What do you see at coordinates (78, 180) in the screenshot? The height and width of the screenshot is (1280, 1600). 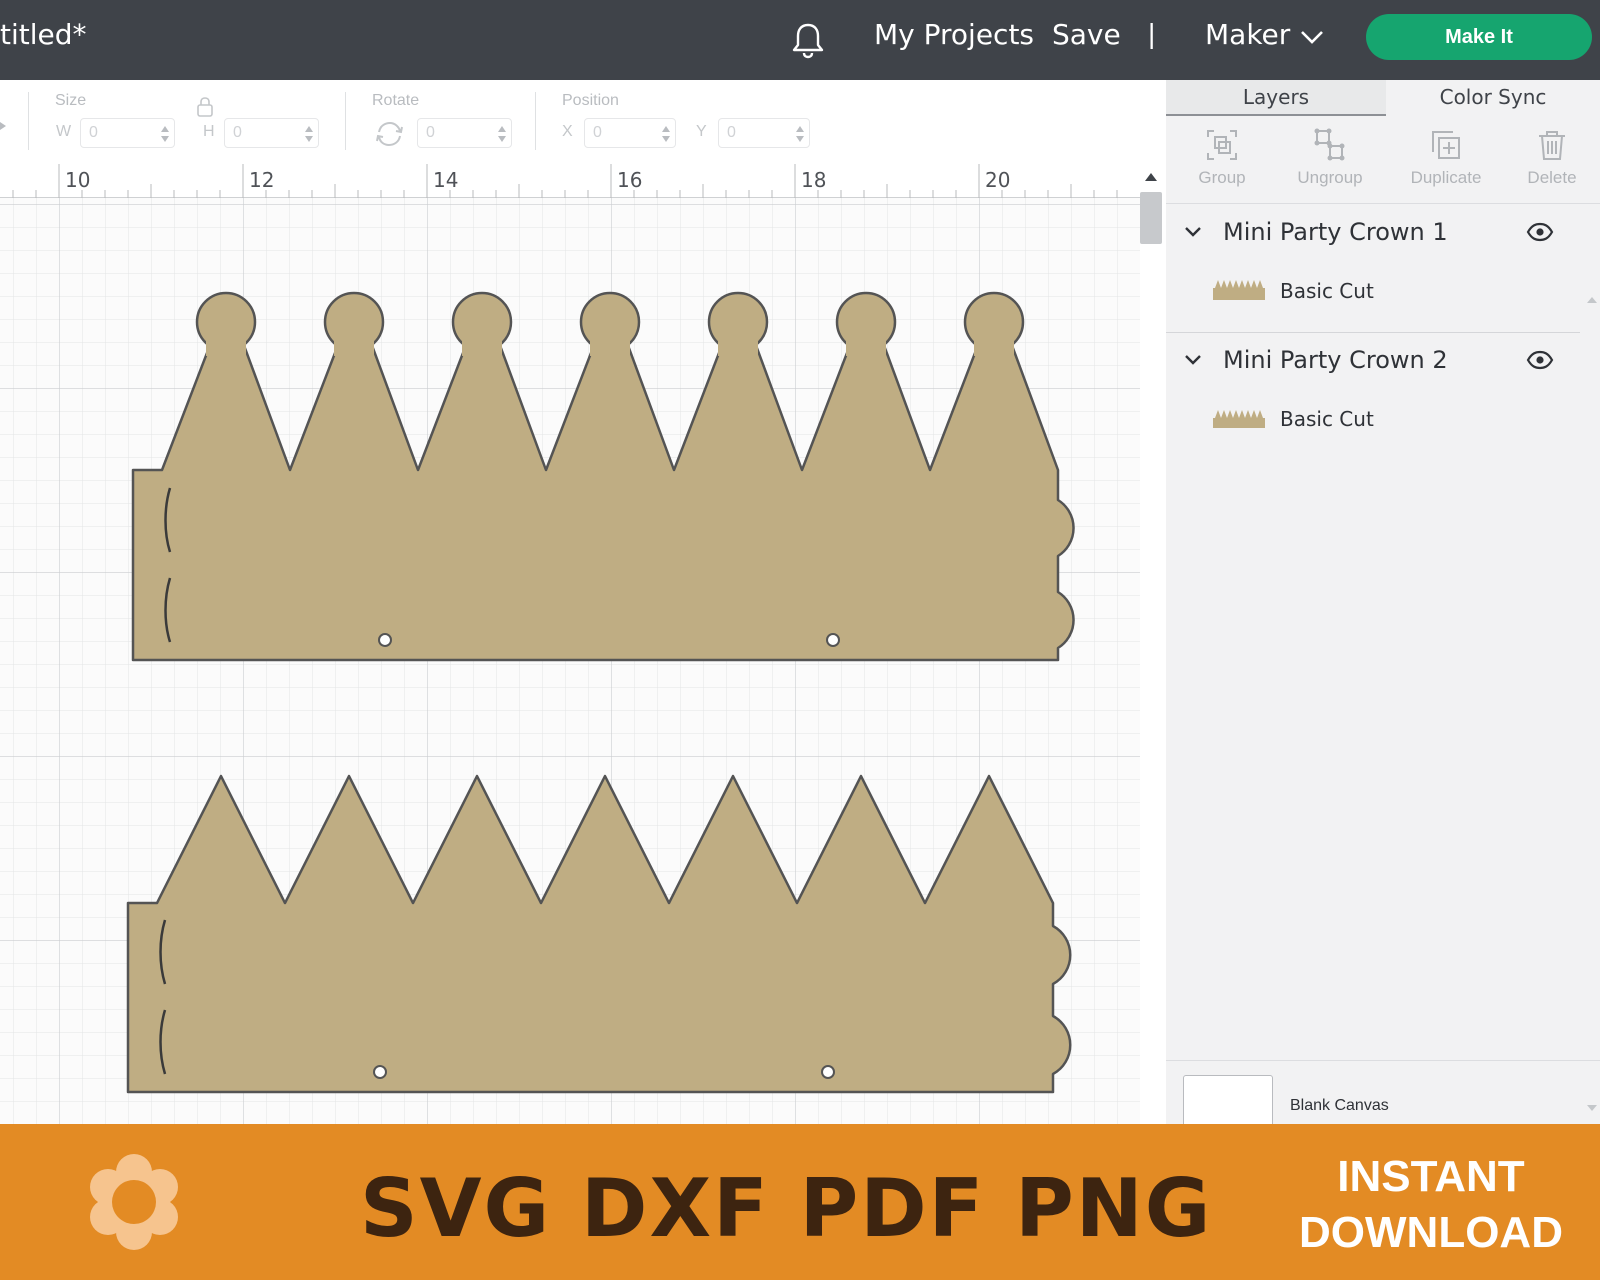 I see `ruler-label: 10` at bounding box center [78, 180].